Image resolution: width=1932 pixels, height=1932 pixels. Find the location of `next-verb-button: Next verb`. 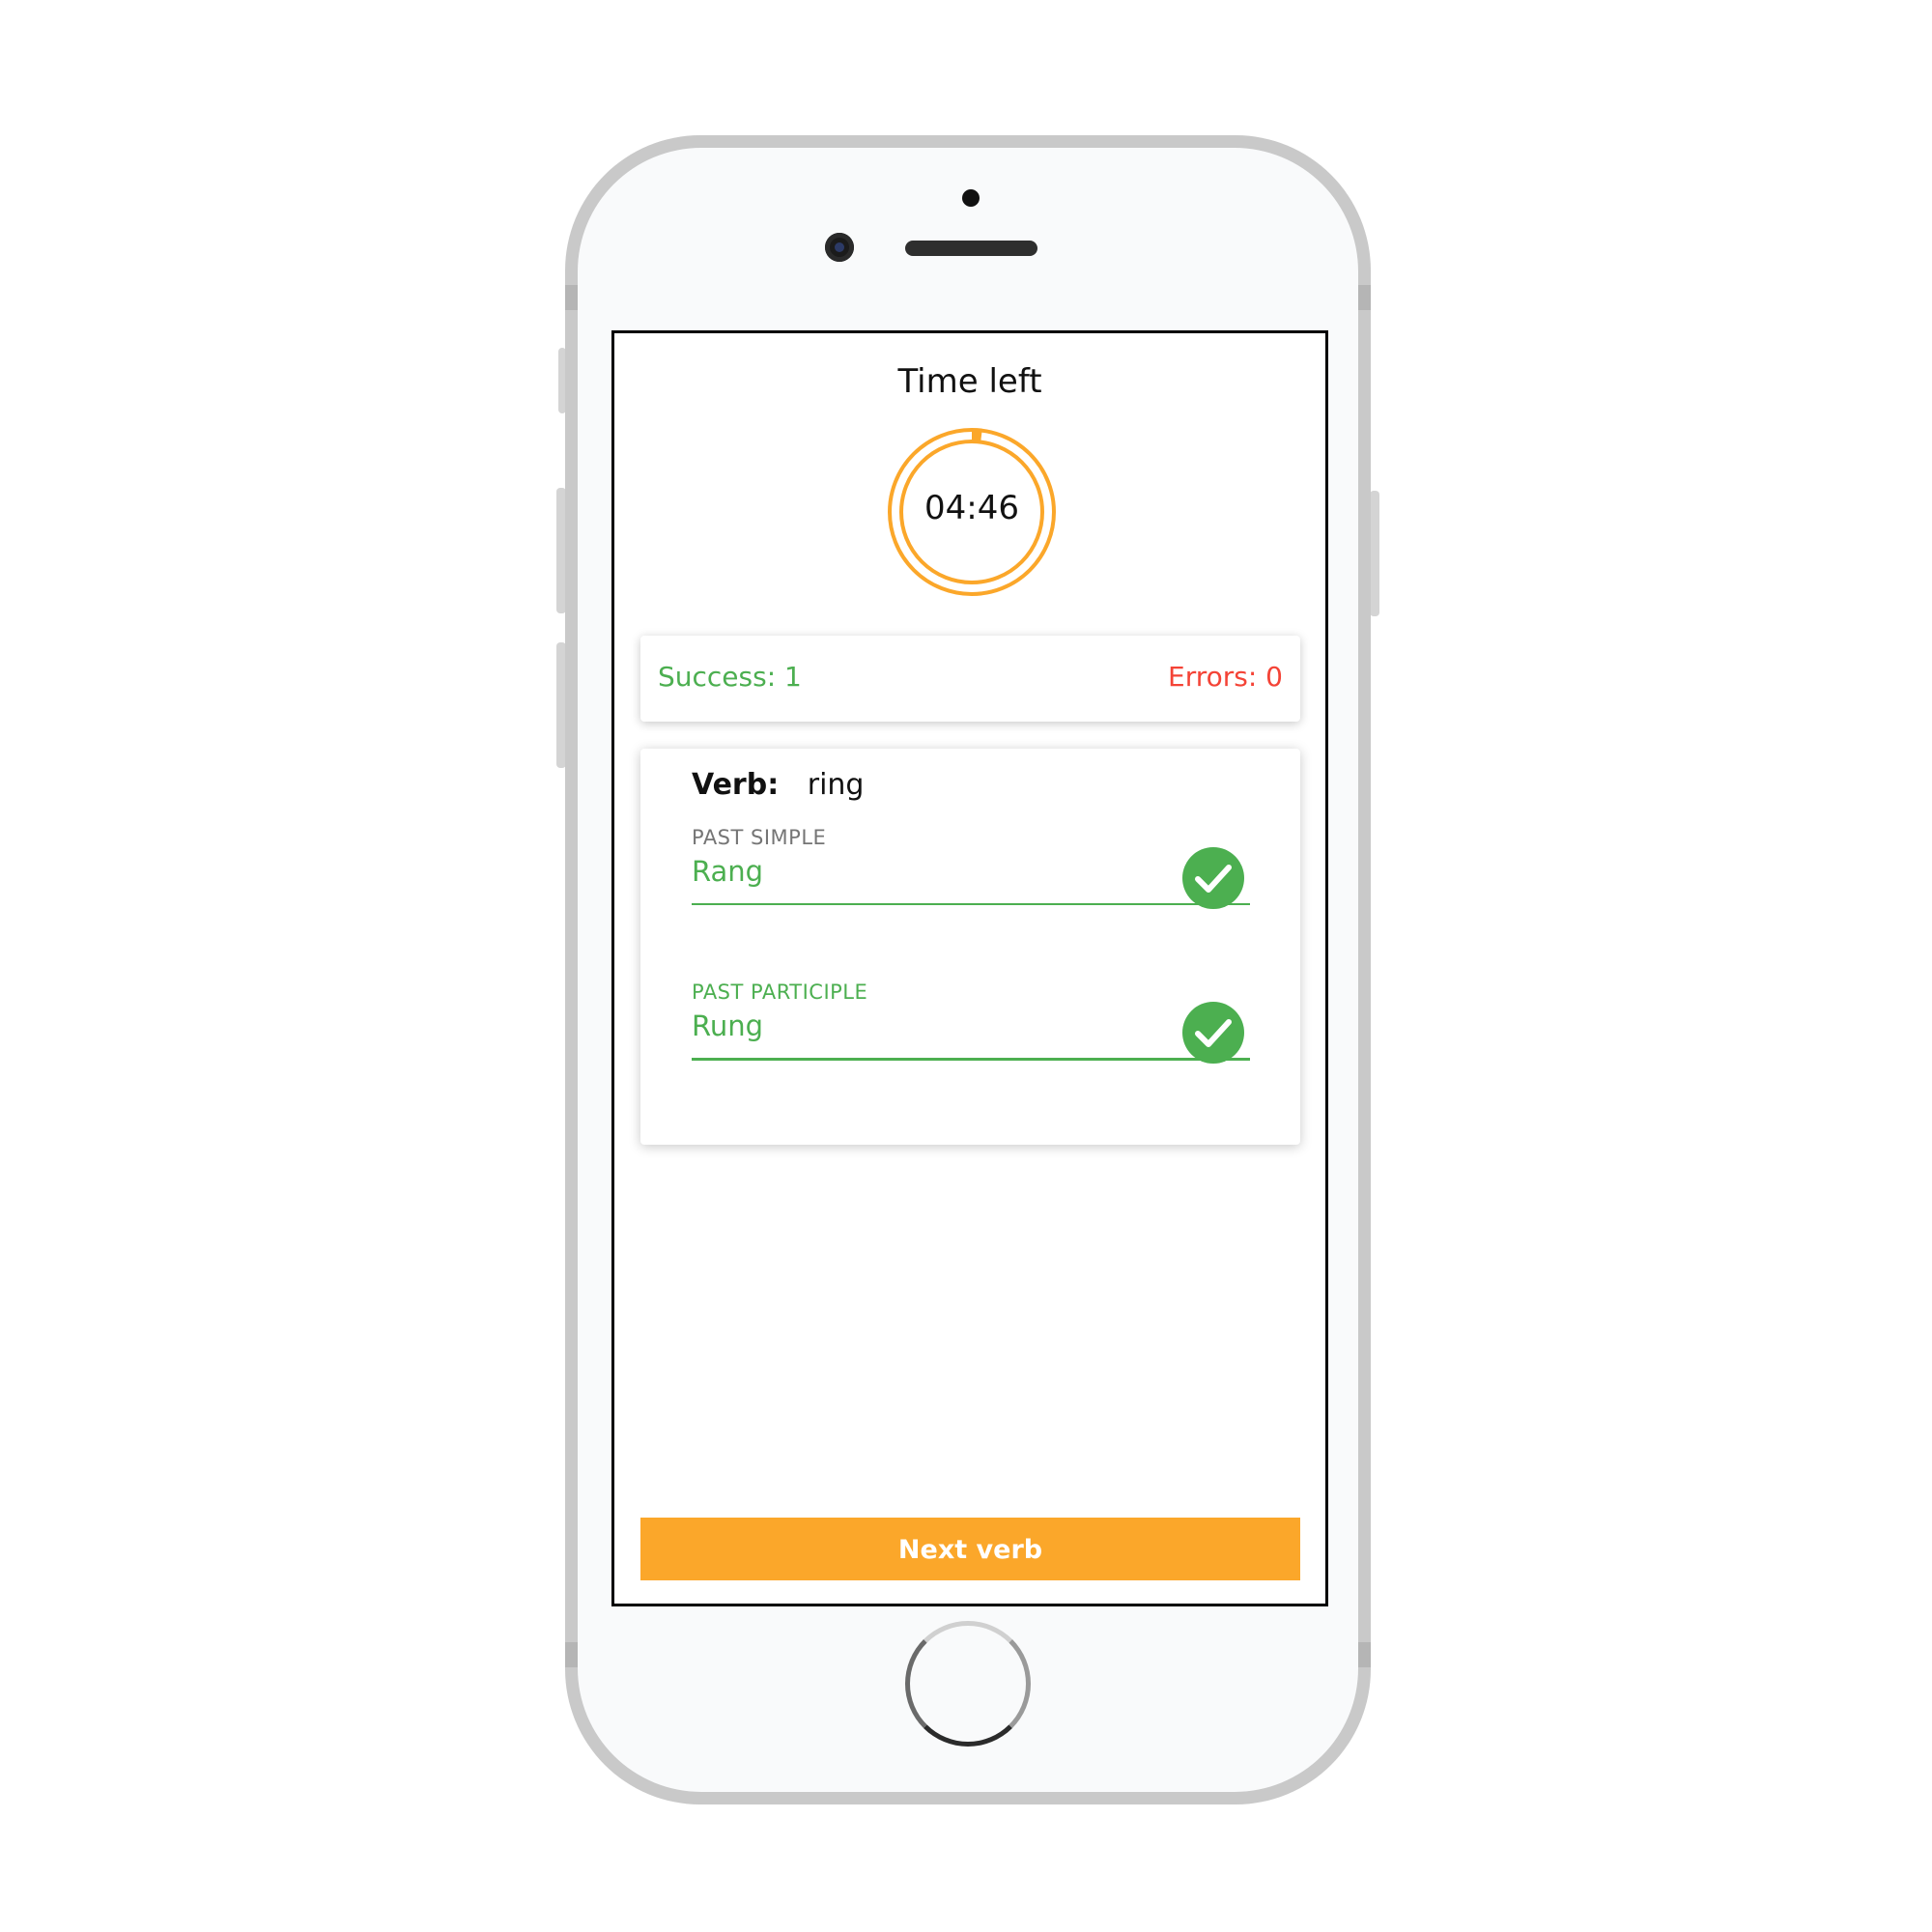

next-verb-button: Next verb is located at coordinates (970, 1549).